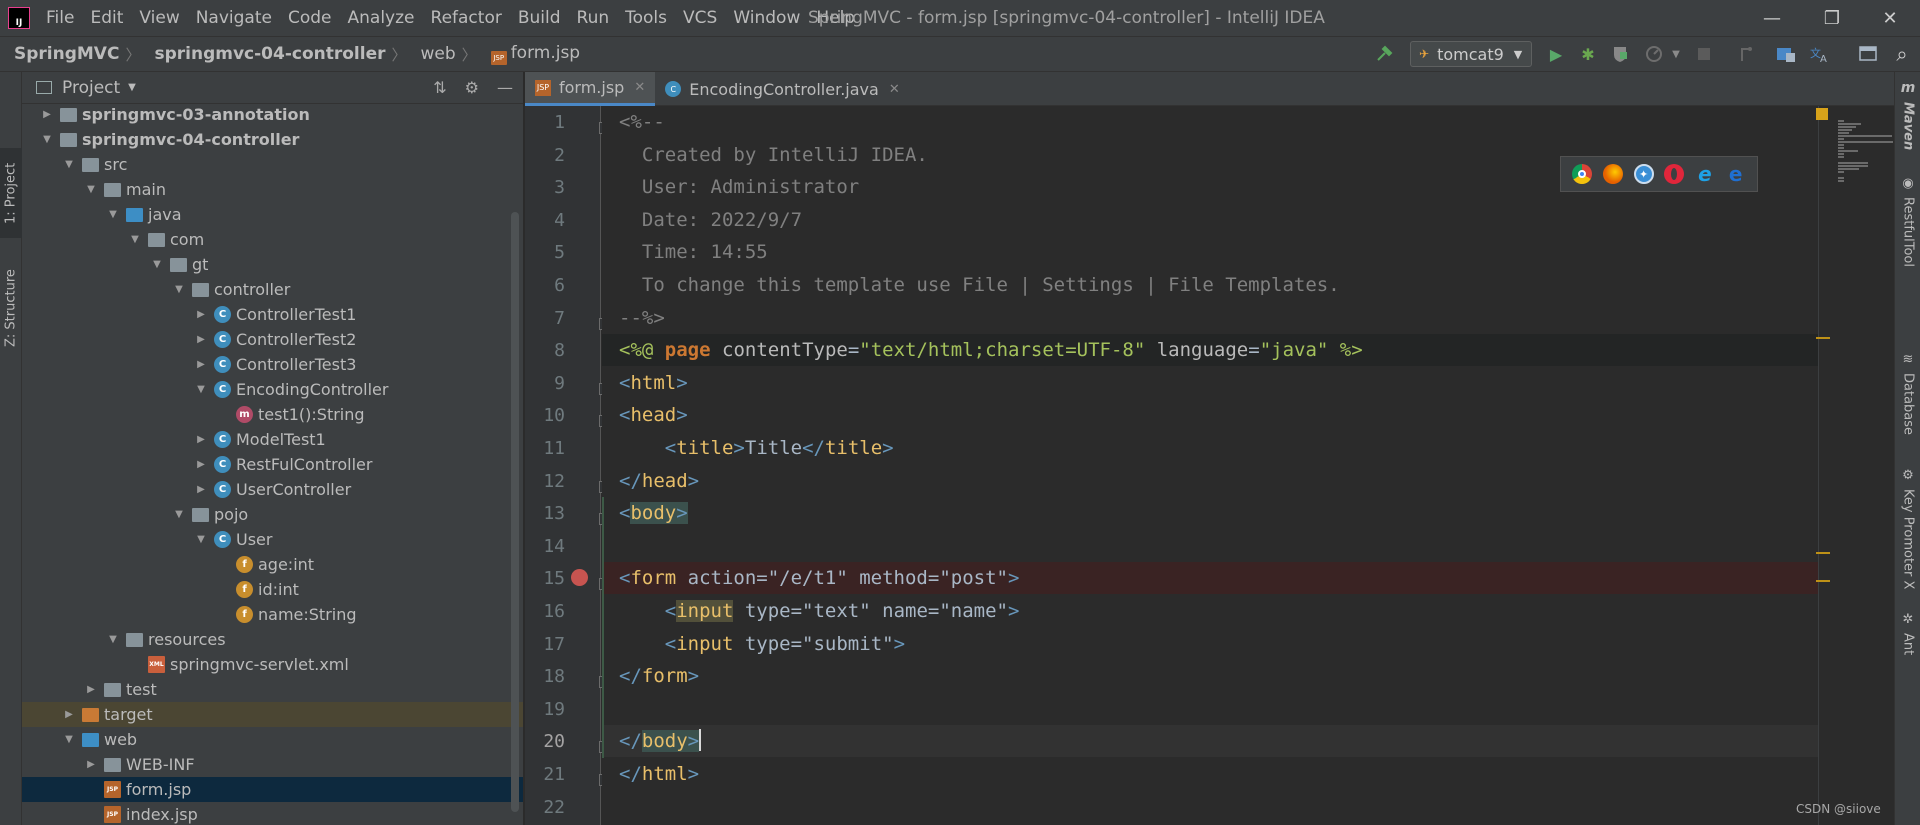 The image size is (1920, 825). What do you see at coordinates (272, 139) in the screenshot?
I see `tree-item: ▼ springmvc-04-controller` at bounding box center [272, 139].